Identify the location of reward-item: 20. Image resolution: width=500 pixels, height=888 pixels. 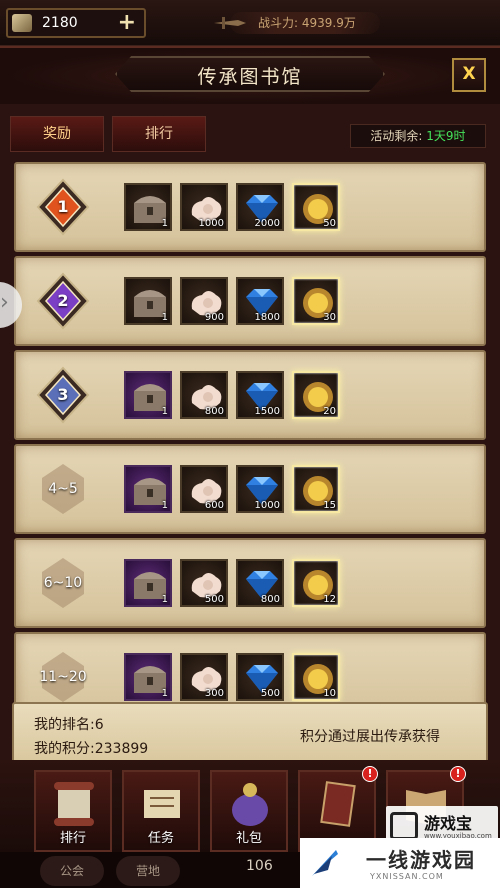
(316, 395).